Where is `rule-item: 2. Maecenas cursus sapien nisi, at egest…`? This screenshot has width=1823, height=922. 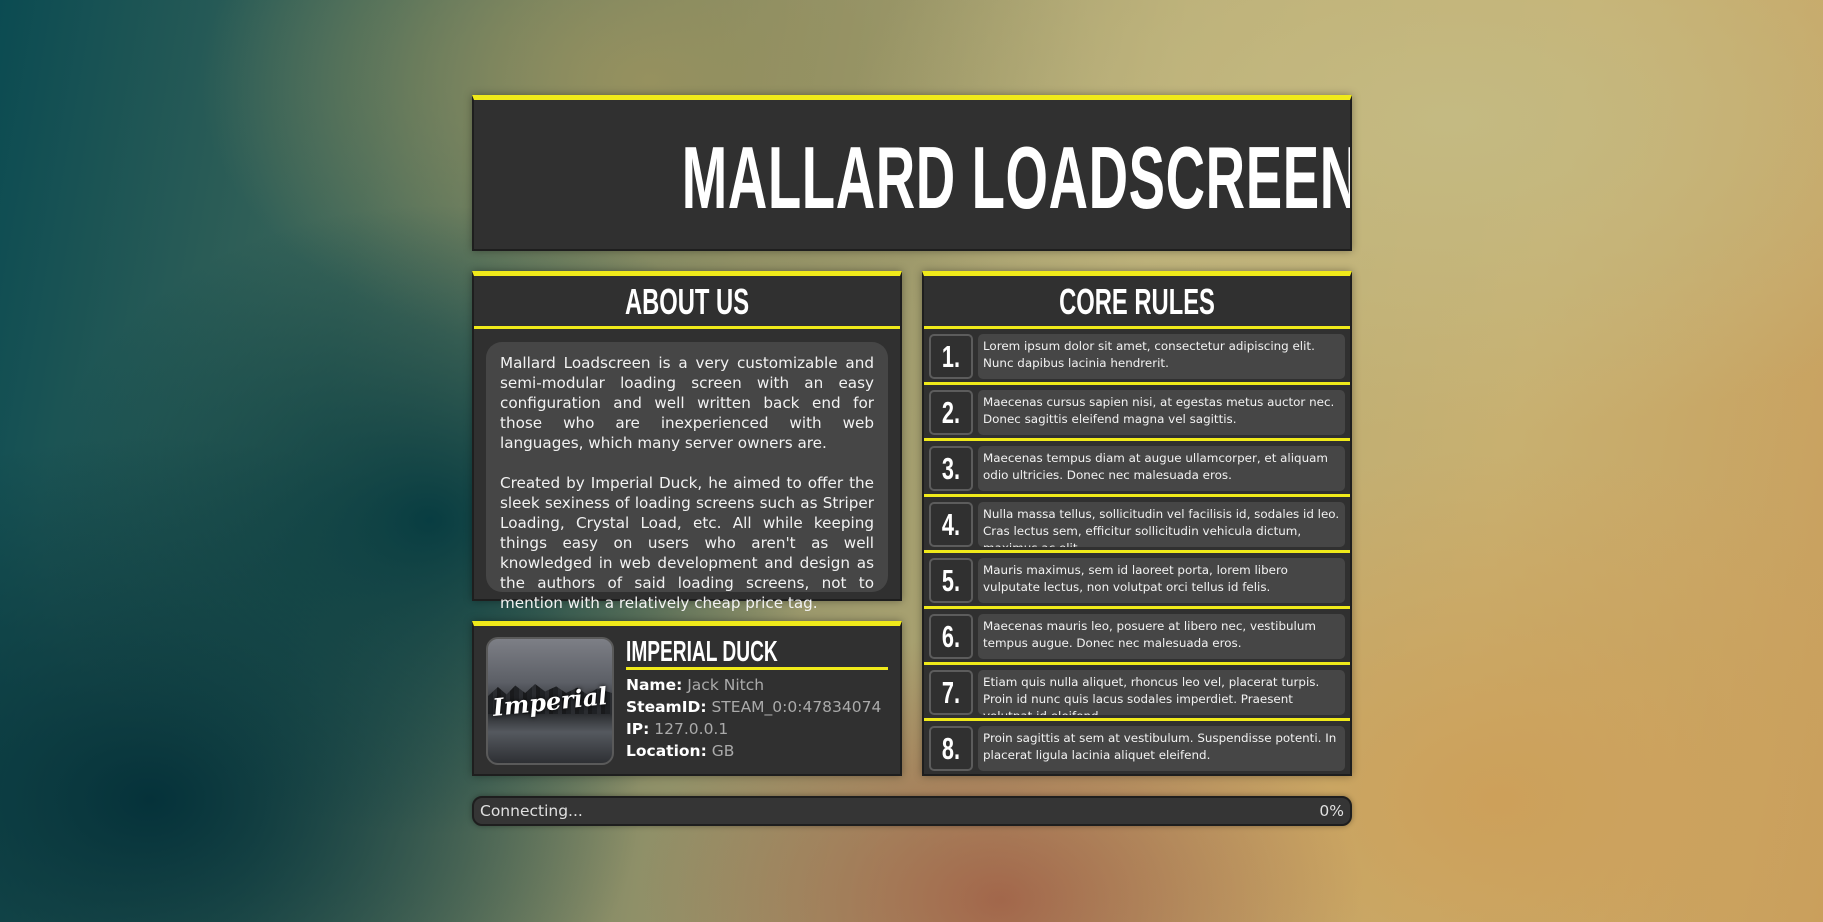
rule-item: 2. Maecenas cursus sapien nisi, at egest… is located at coordinates (1137, 413).